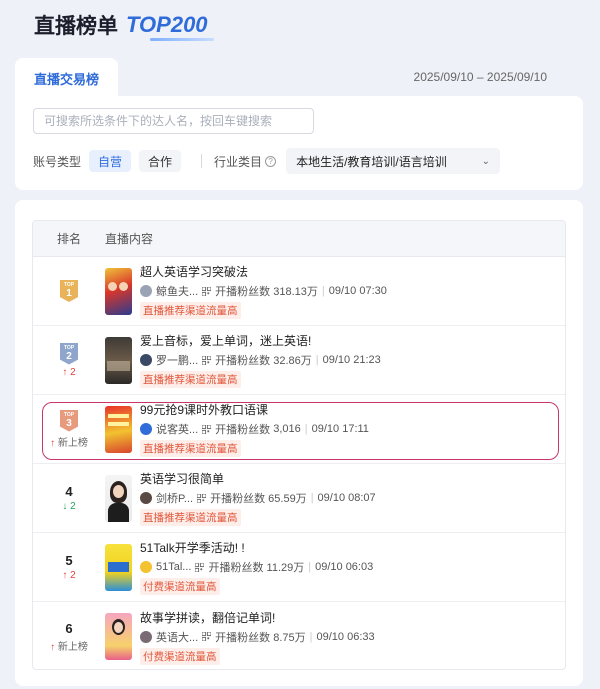 The height and width of the screenshot is (689, 600). I want to click on live-title: 超人英语学习突破法, so click(263, 271).